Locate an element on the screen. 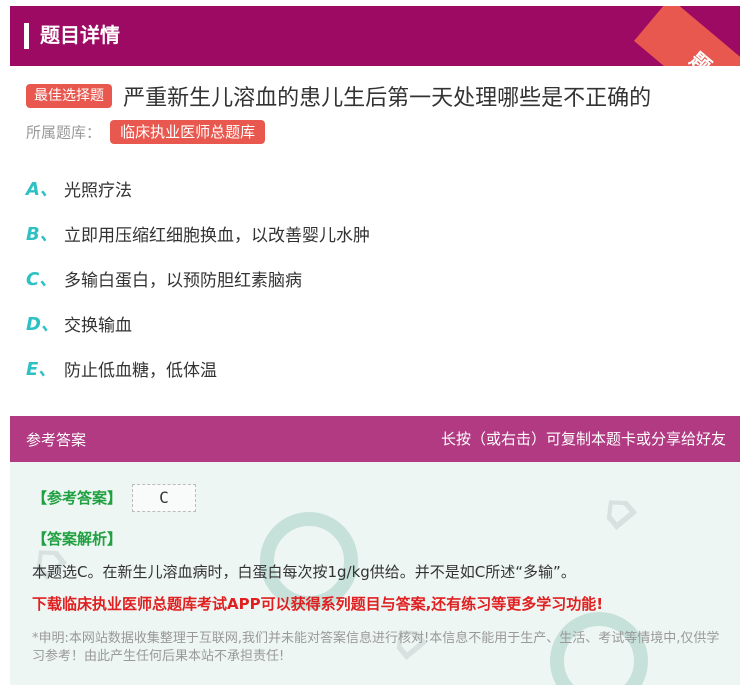  option-letter: D、 is located at coordinates (42, 324).